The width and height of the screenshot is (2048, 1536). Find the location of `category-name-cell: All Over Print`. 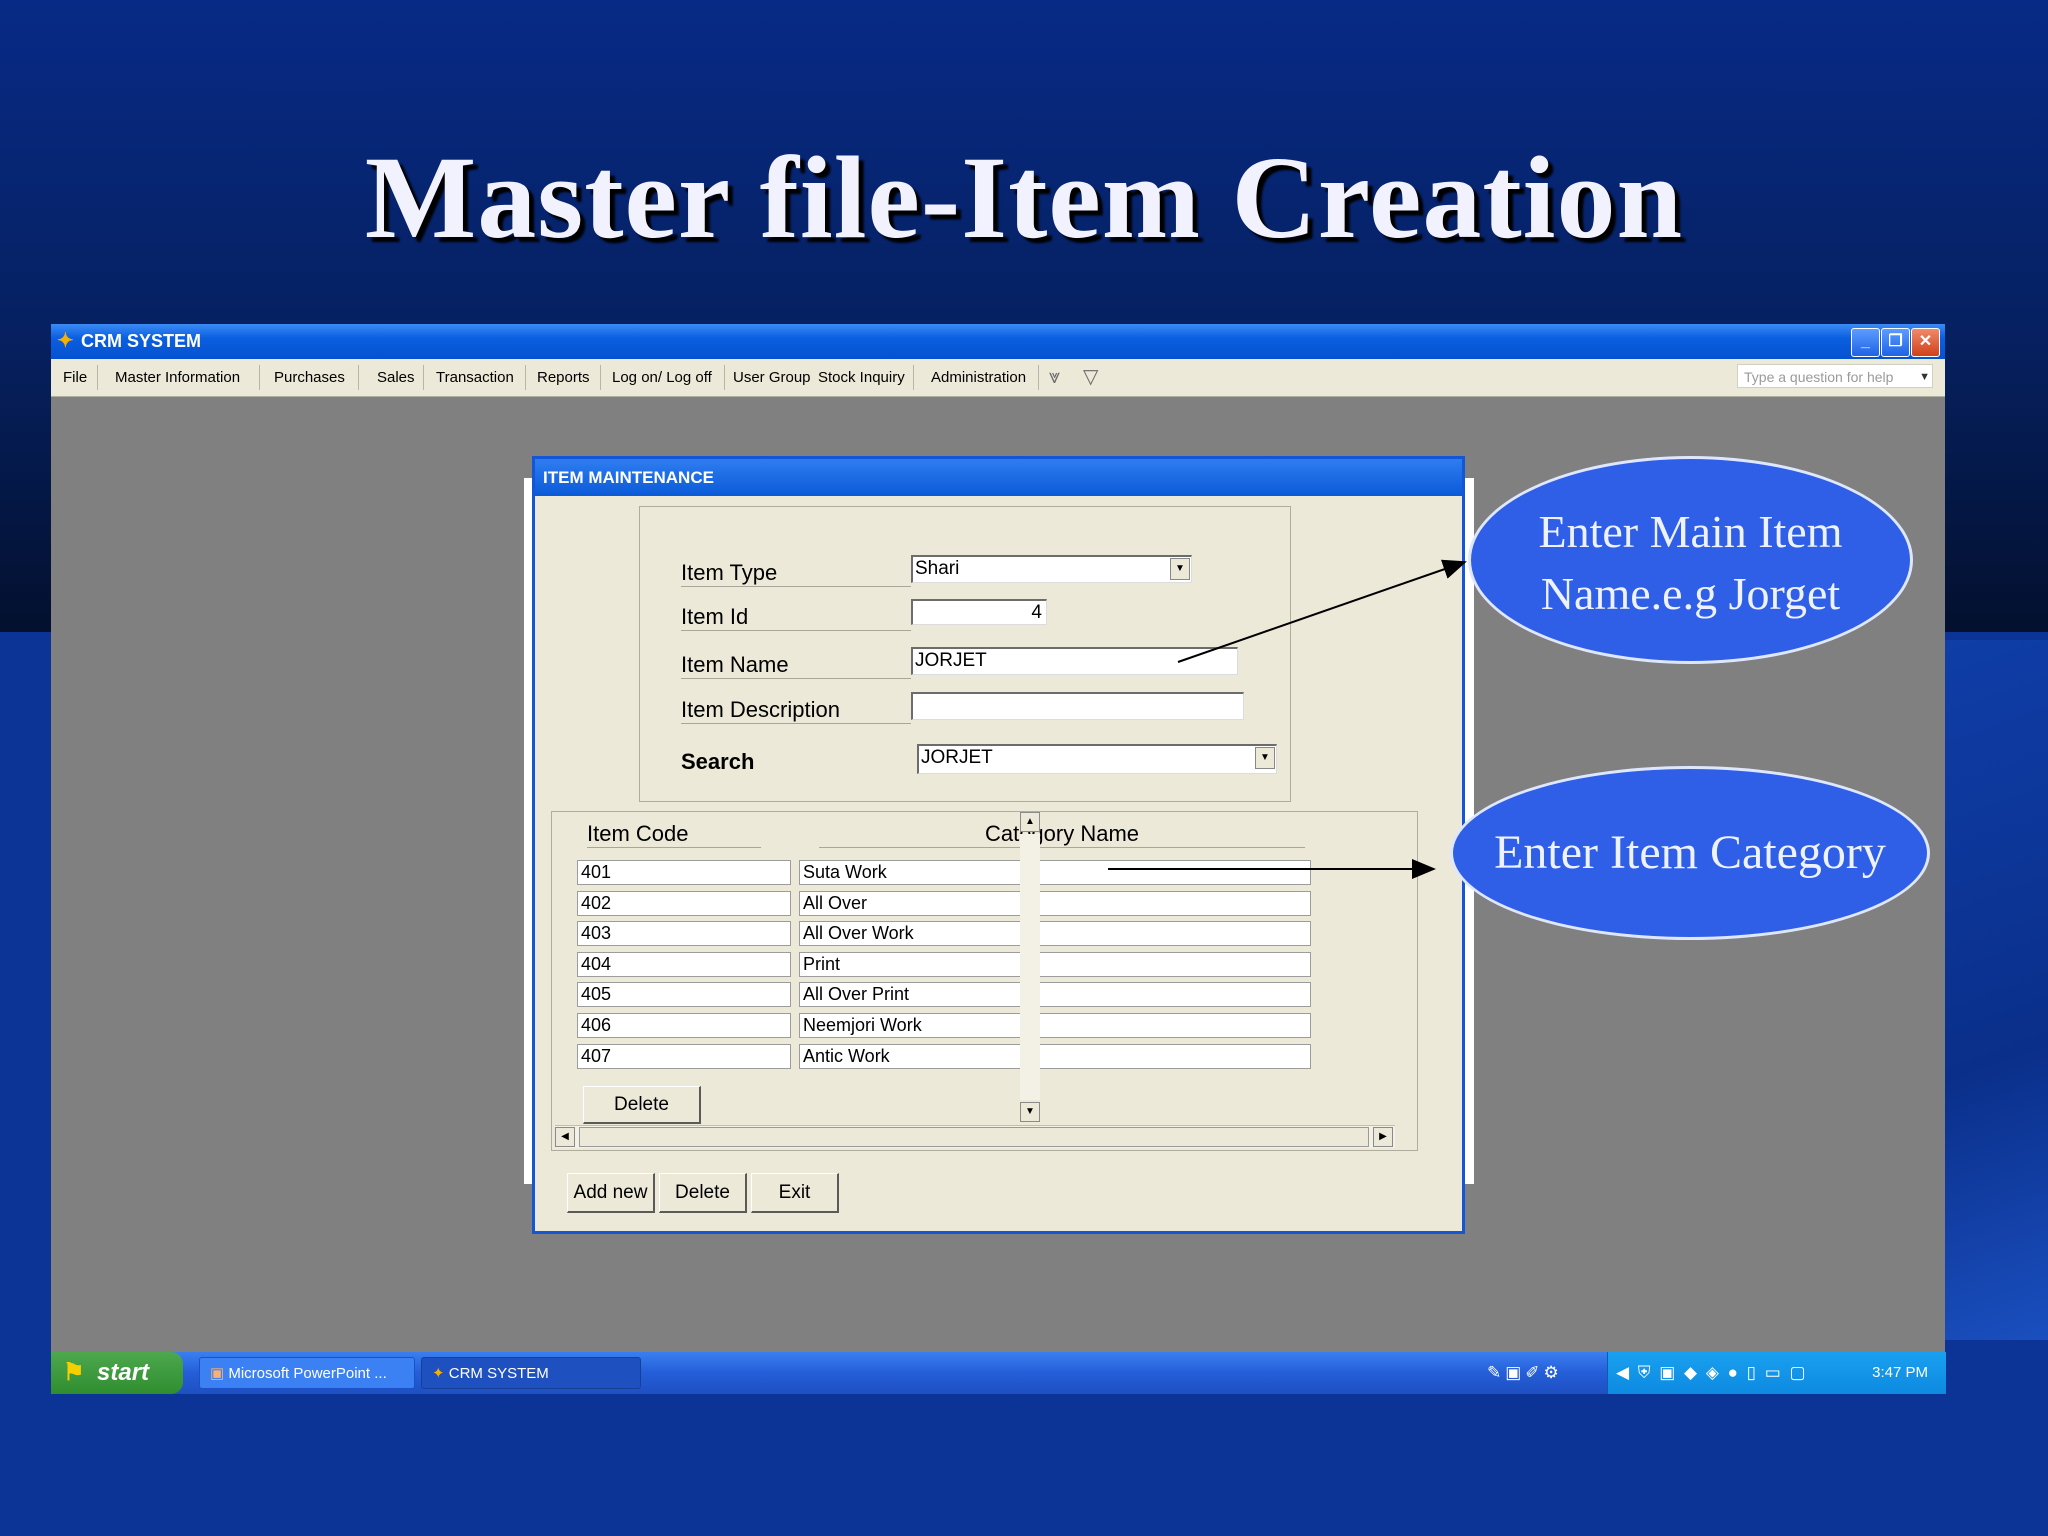

category-name-cell: All Over Print is located at coordinates (1055, 994).